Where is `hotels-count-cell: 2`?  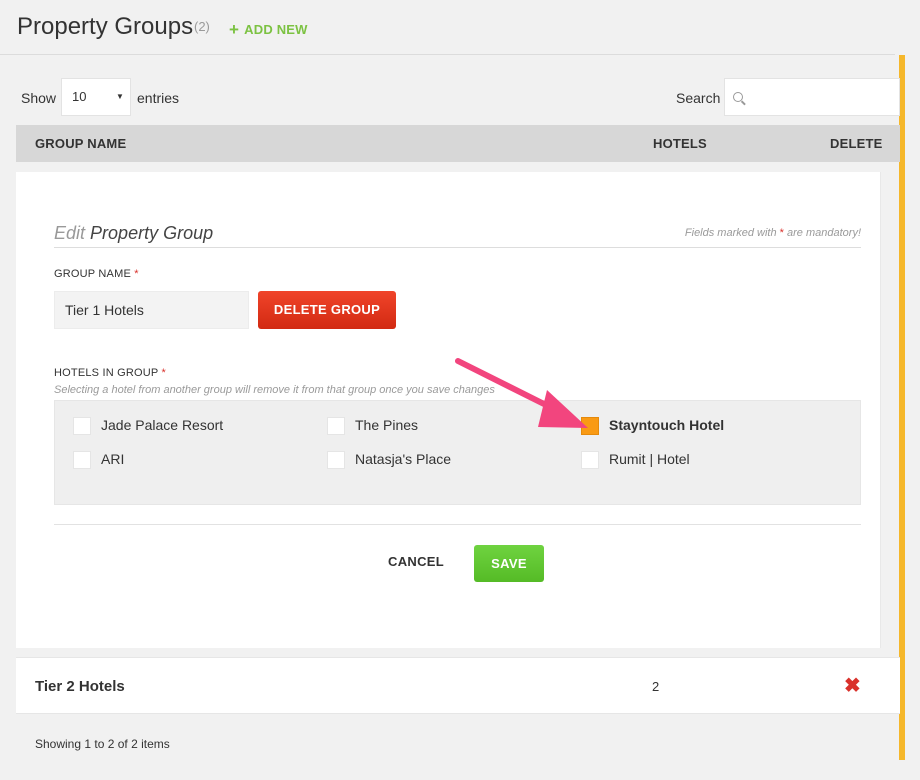 hotels-count-cell: 2 is located at coordinates (656, 686).